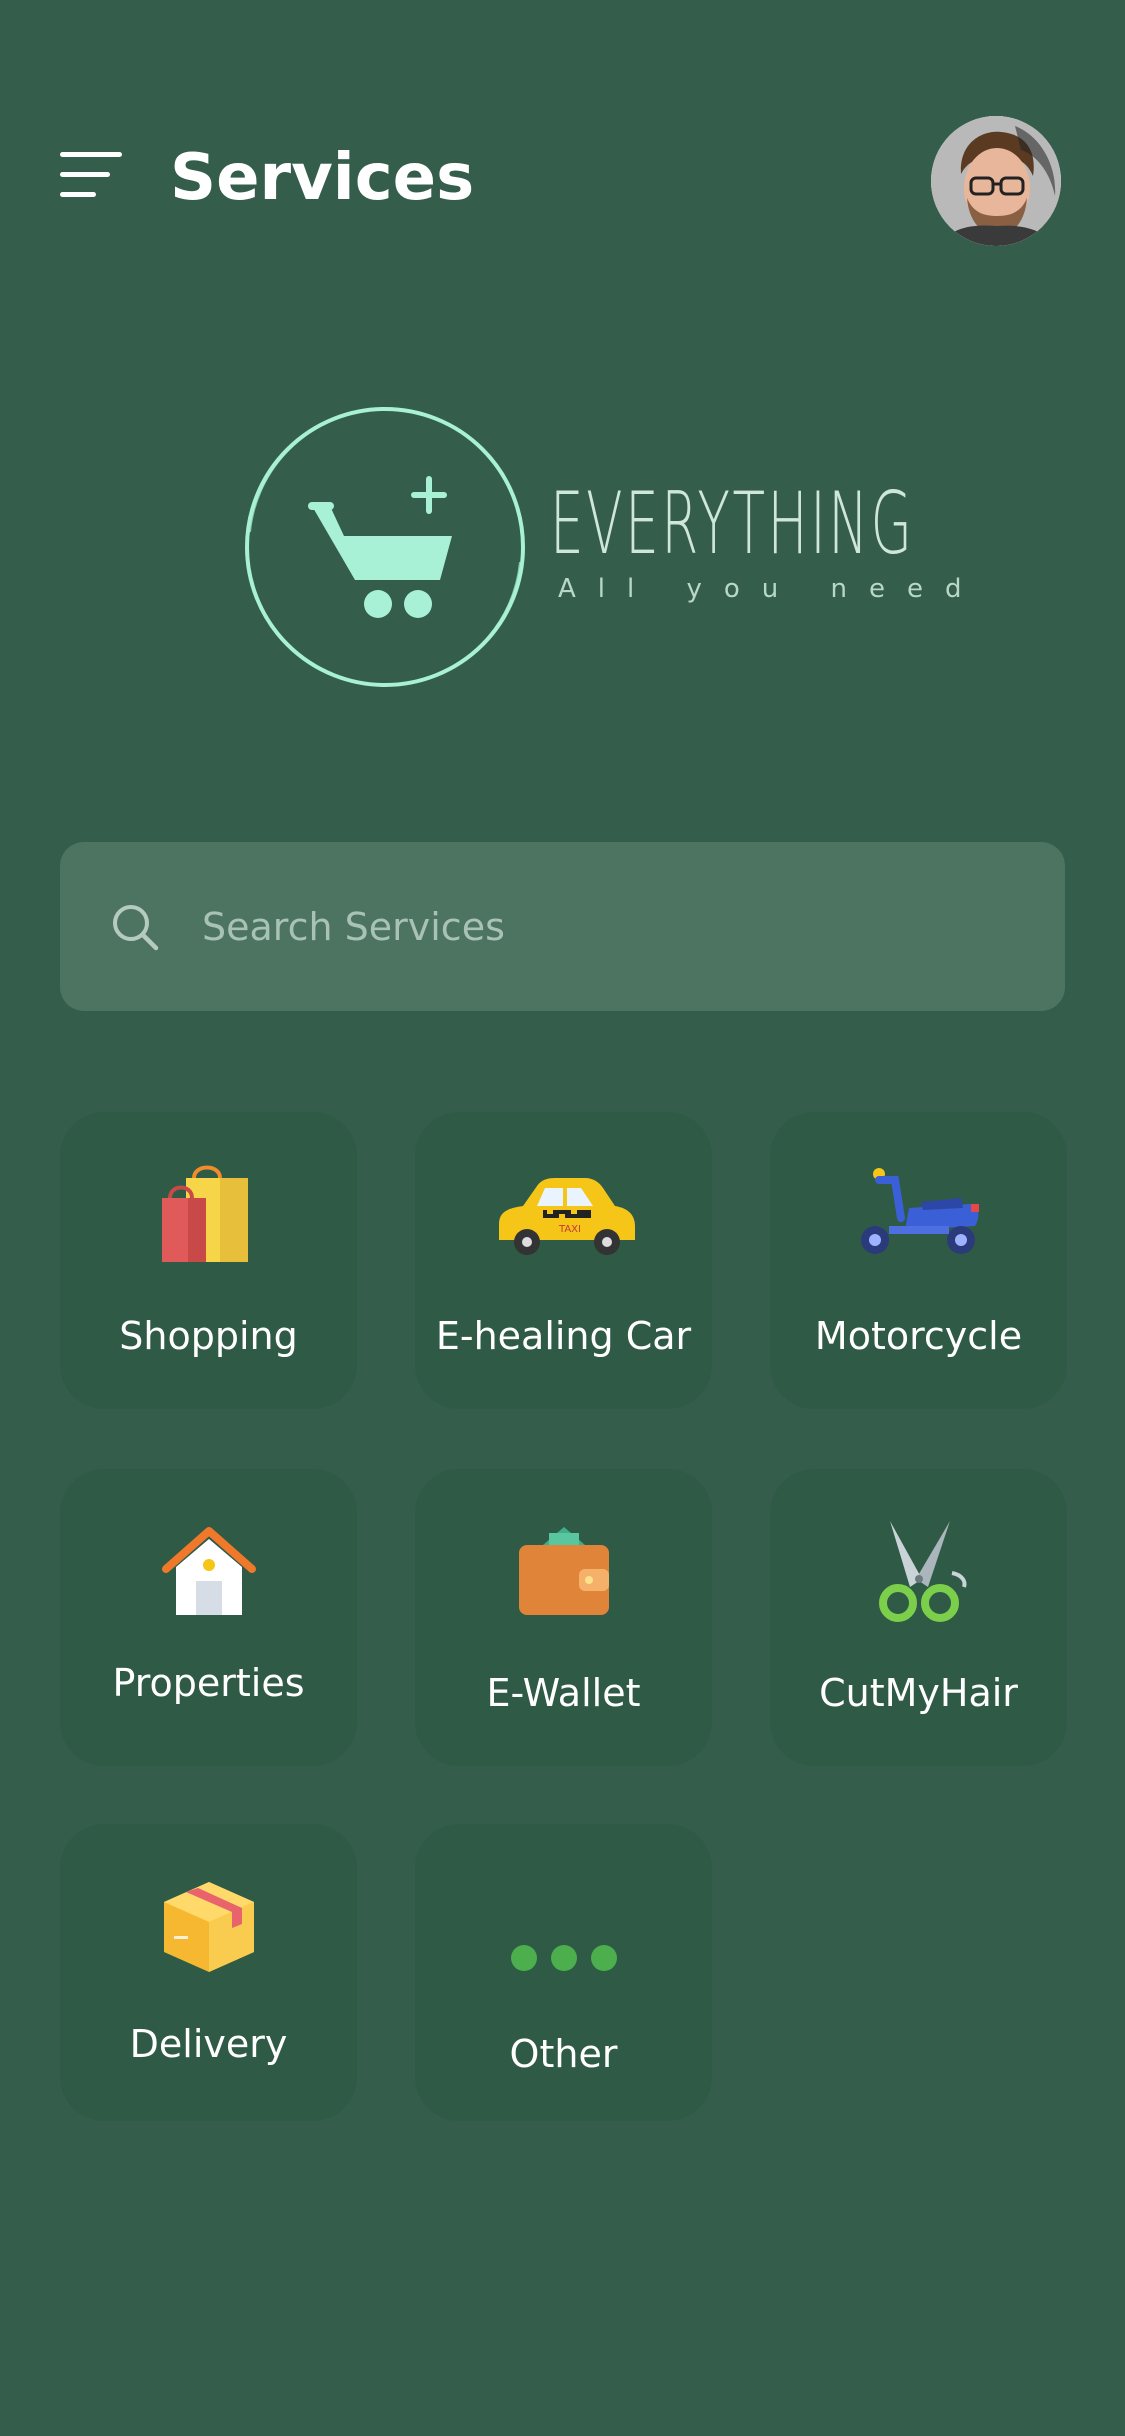 The image size is (1125, 2436). I want to click on brand-logo: EVERYTHING All you need, so click(601, 547).